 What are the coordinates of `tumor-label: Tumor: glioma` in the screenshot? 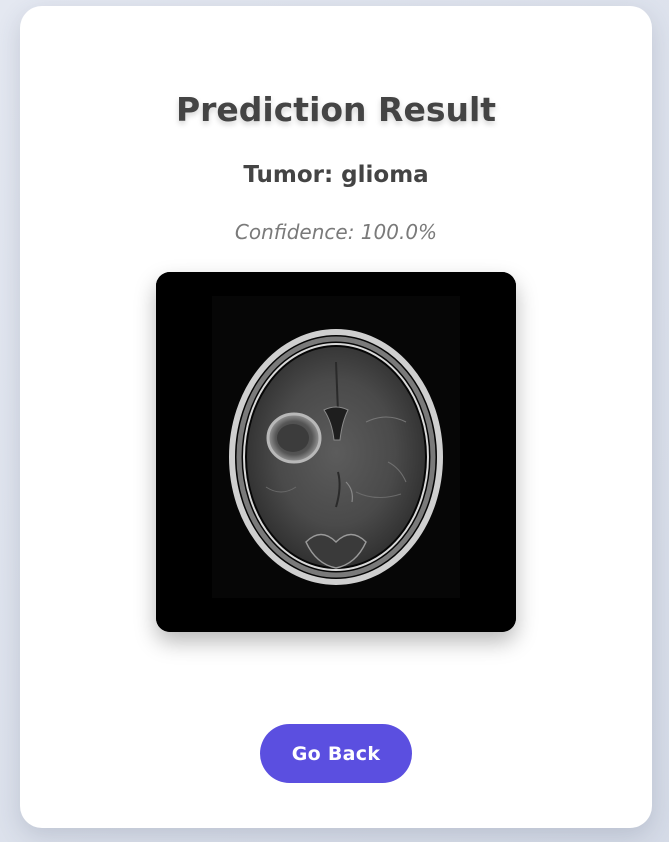 It's located at (336, 175).